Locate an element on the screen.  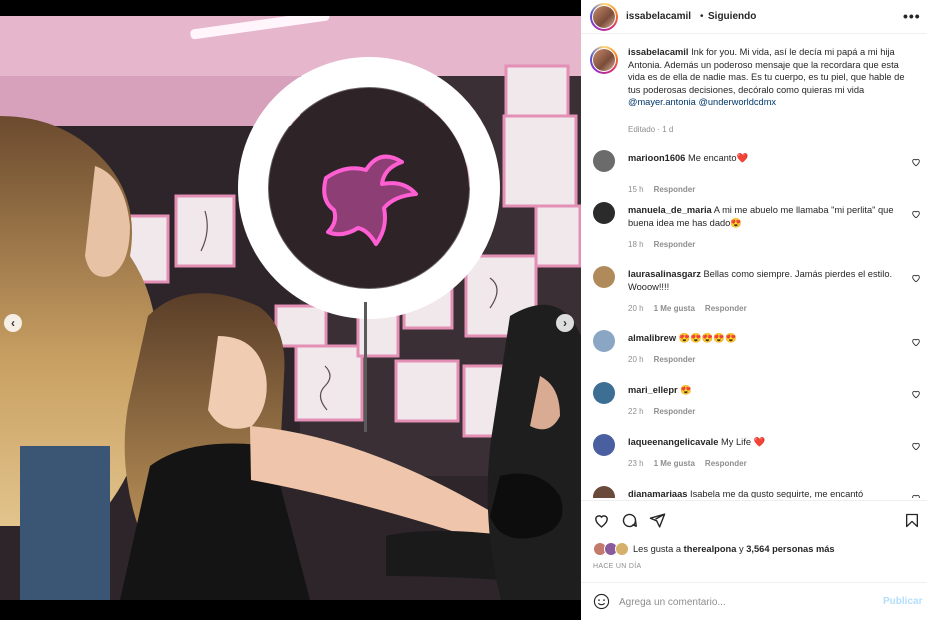
chevron-left-icon: ‹ is located at coordinates (13, 323).